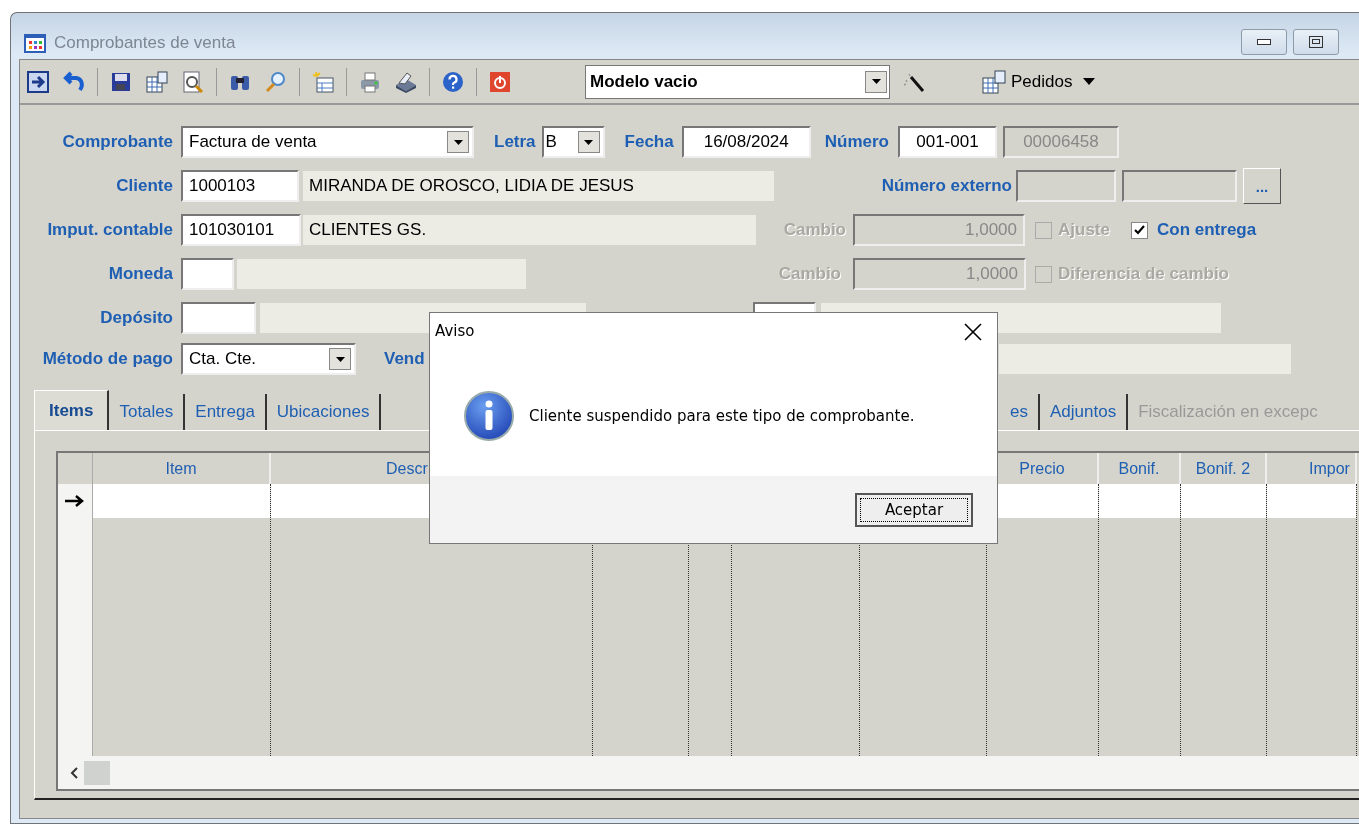 The height and width of the screenshot is (824, 1359). What do you see at coordinates (72, 410) in the screenshot?
I see `tab: Items` at bounding box center [72, 410].